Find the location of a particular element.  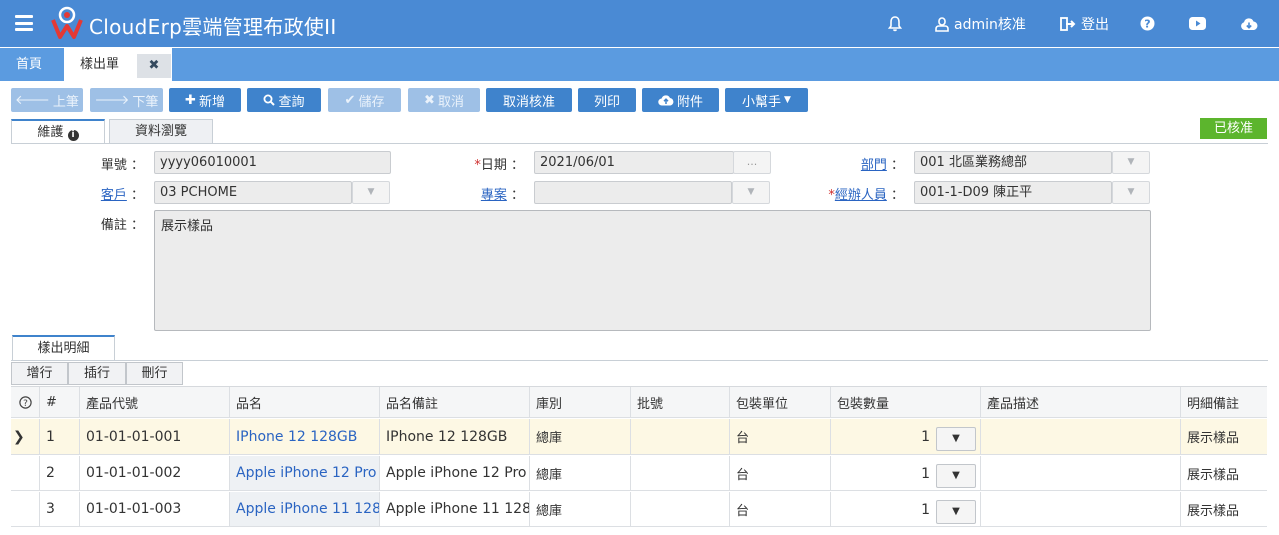

tab-sample-detail: 樣出明細 is located at coordinates (63, 347).